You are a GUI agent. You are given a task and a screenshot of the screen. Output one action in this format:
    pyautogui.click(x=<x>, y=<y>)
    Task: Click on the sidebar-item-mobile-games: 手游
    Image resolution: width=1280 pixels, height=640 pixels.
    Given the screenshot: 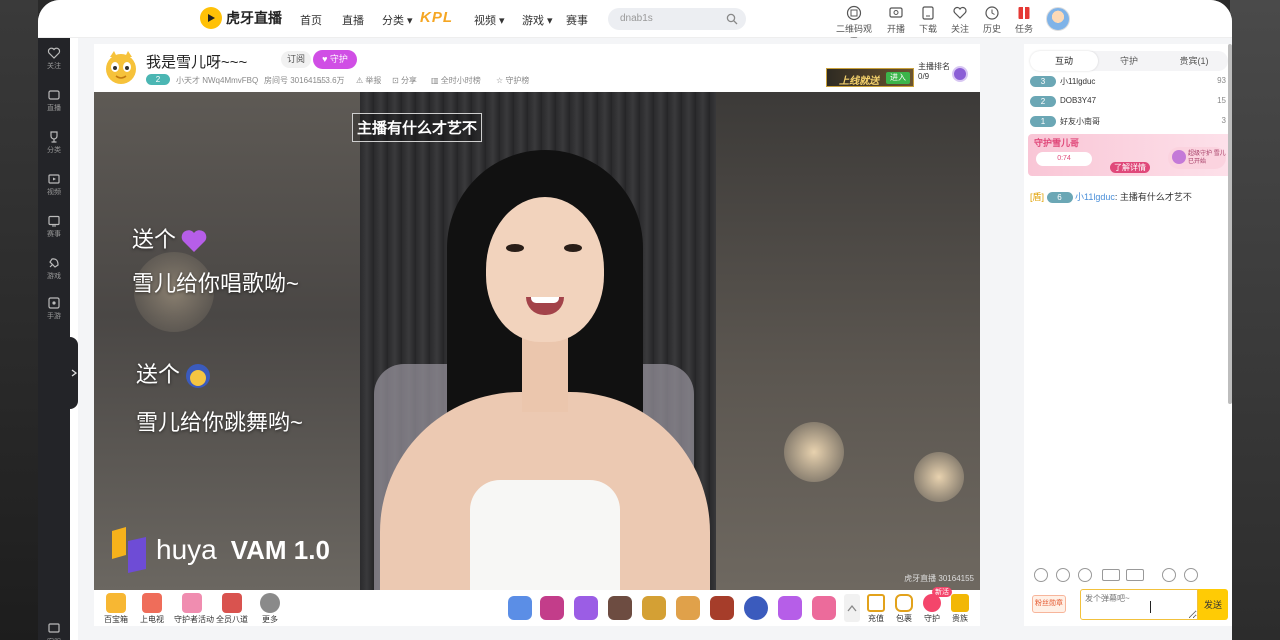 What is the action you would take?
    pyautogui.click(x=54, y=308)
    